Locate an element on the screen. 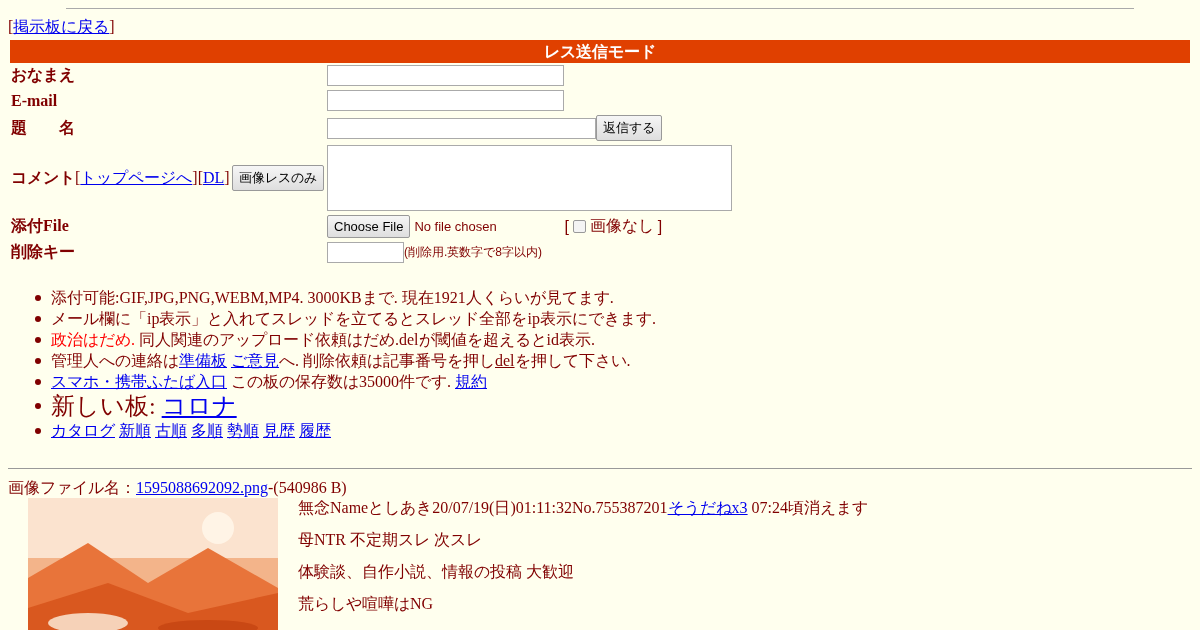 The image size is (1200, 630). reply-button: 返信する is located at coordinates (629, 128).